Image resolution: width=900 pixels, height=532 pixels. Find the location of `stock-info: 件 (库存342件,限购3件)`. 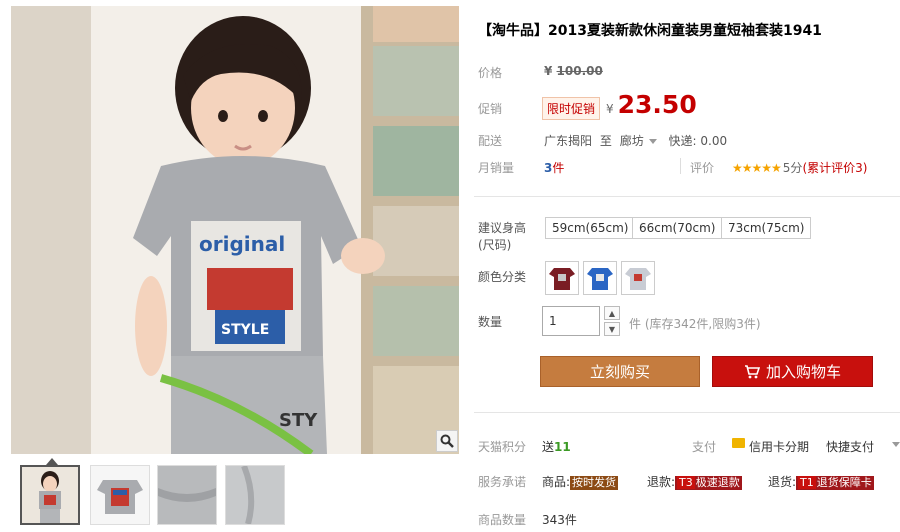

stock-info: 件 (库存342件,限购3件) is located at coordinates (695, 324).